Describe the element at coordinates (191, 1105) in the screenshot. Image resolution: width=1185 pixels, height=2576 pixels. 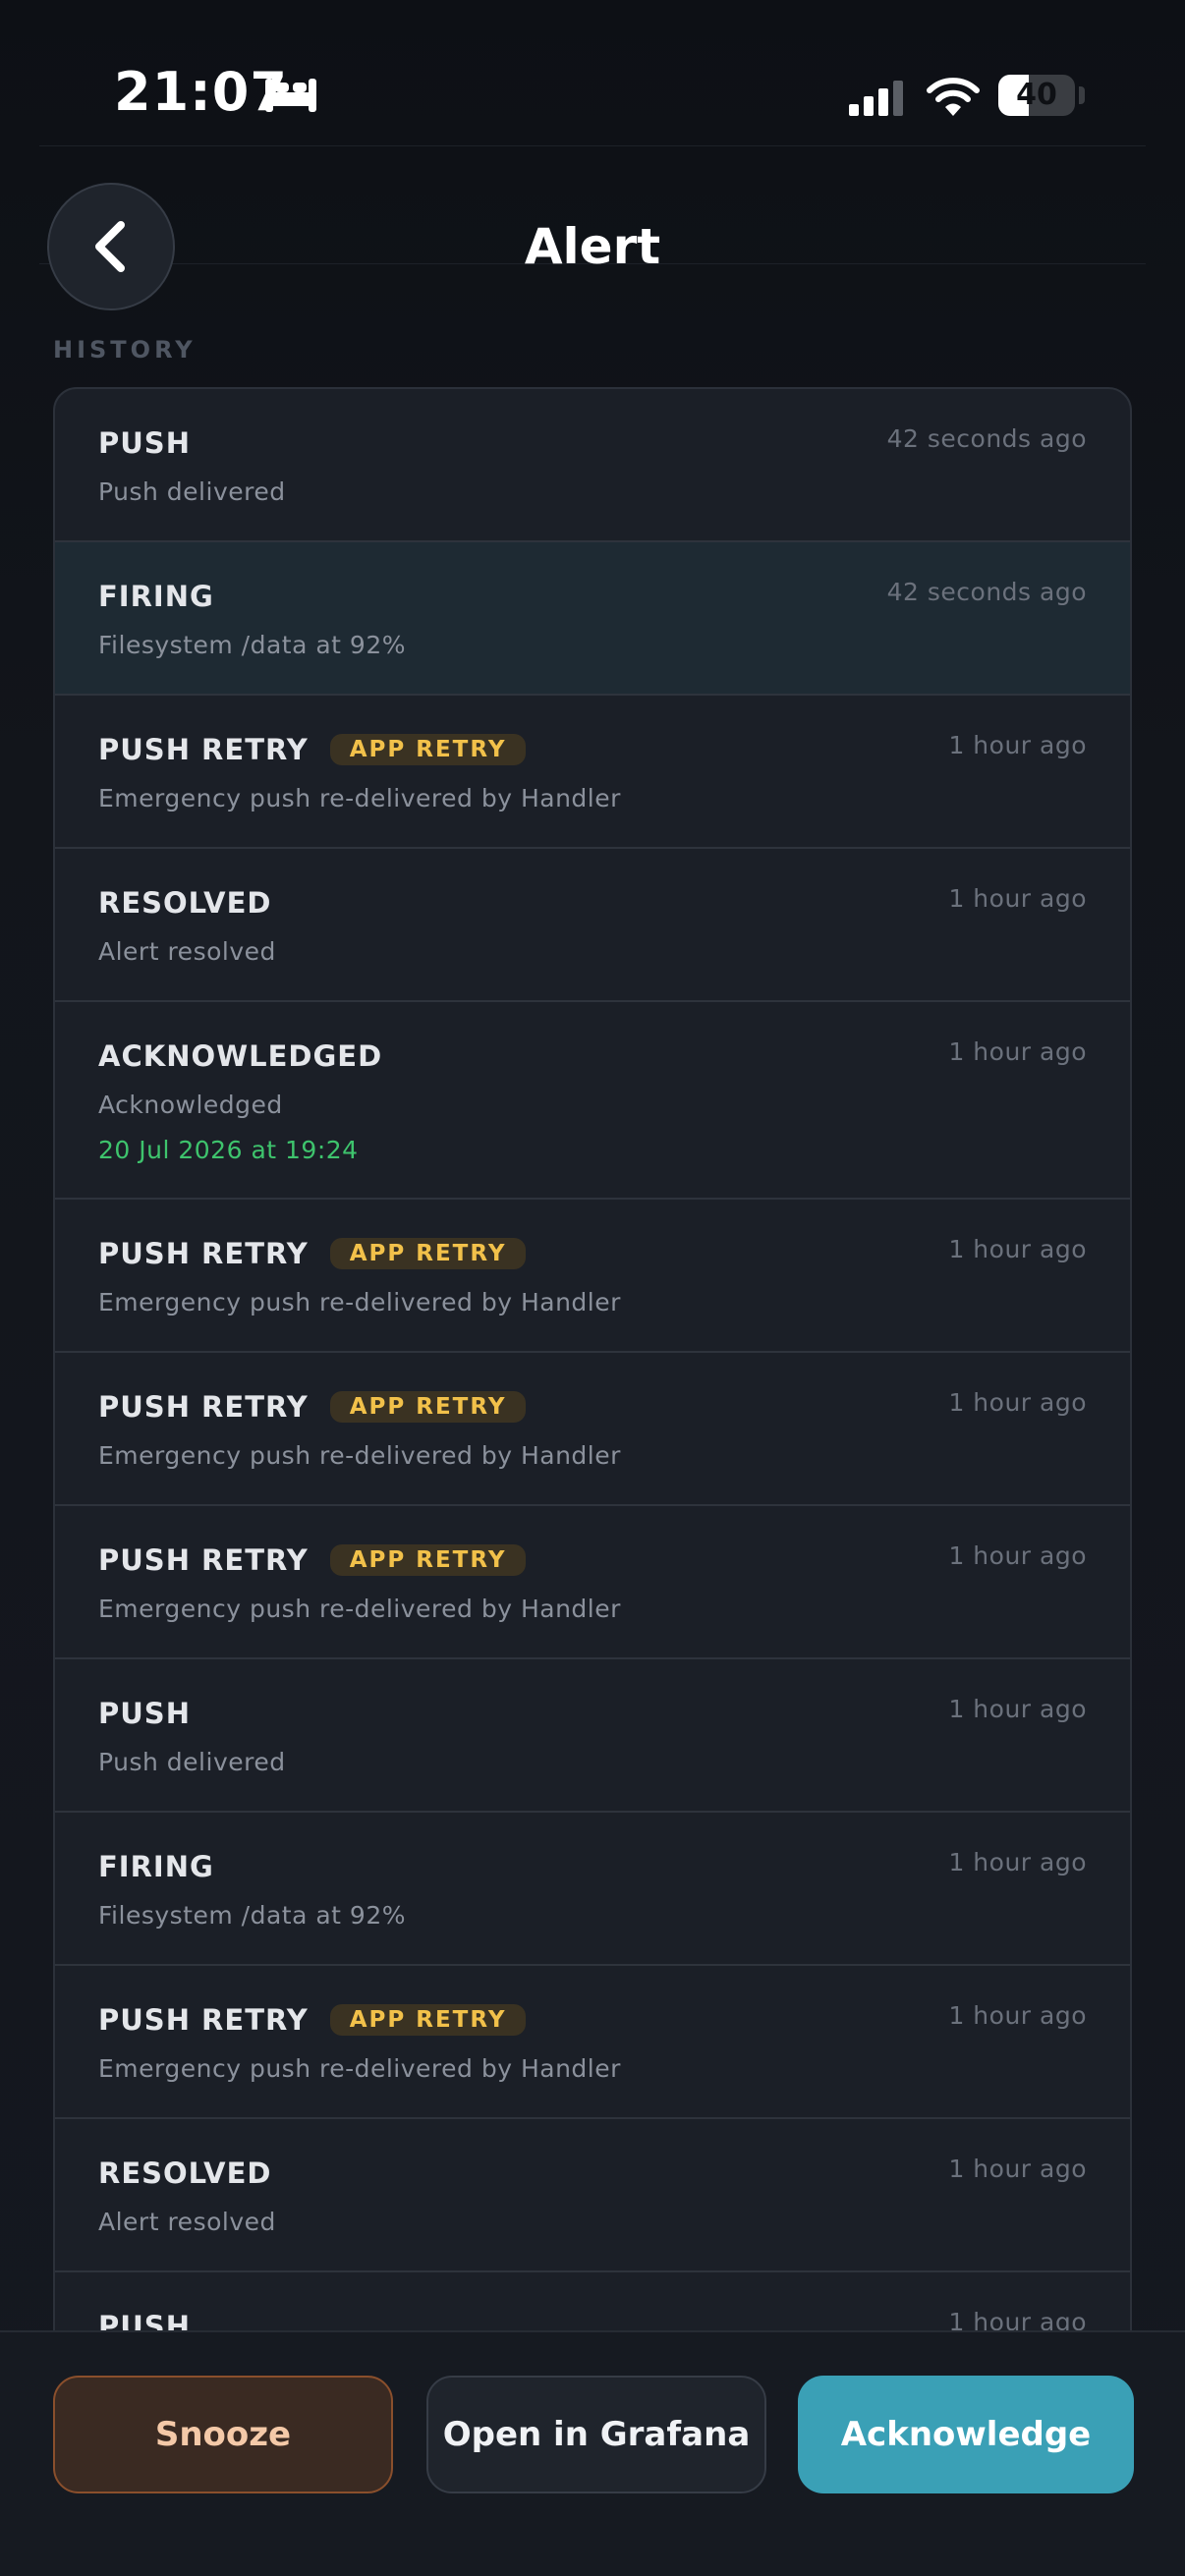
I see `history-row-subtitle: Acknowledged` at that location.